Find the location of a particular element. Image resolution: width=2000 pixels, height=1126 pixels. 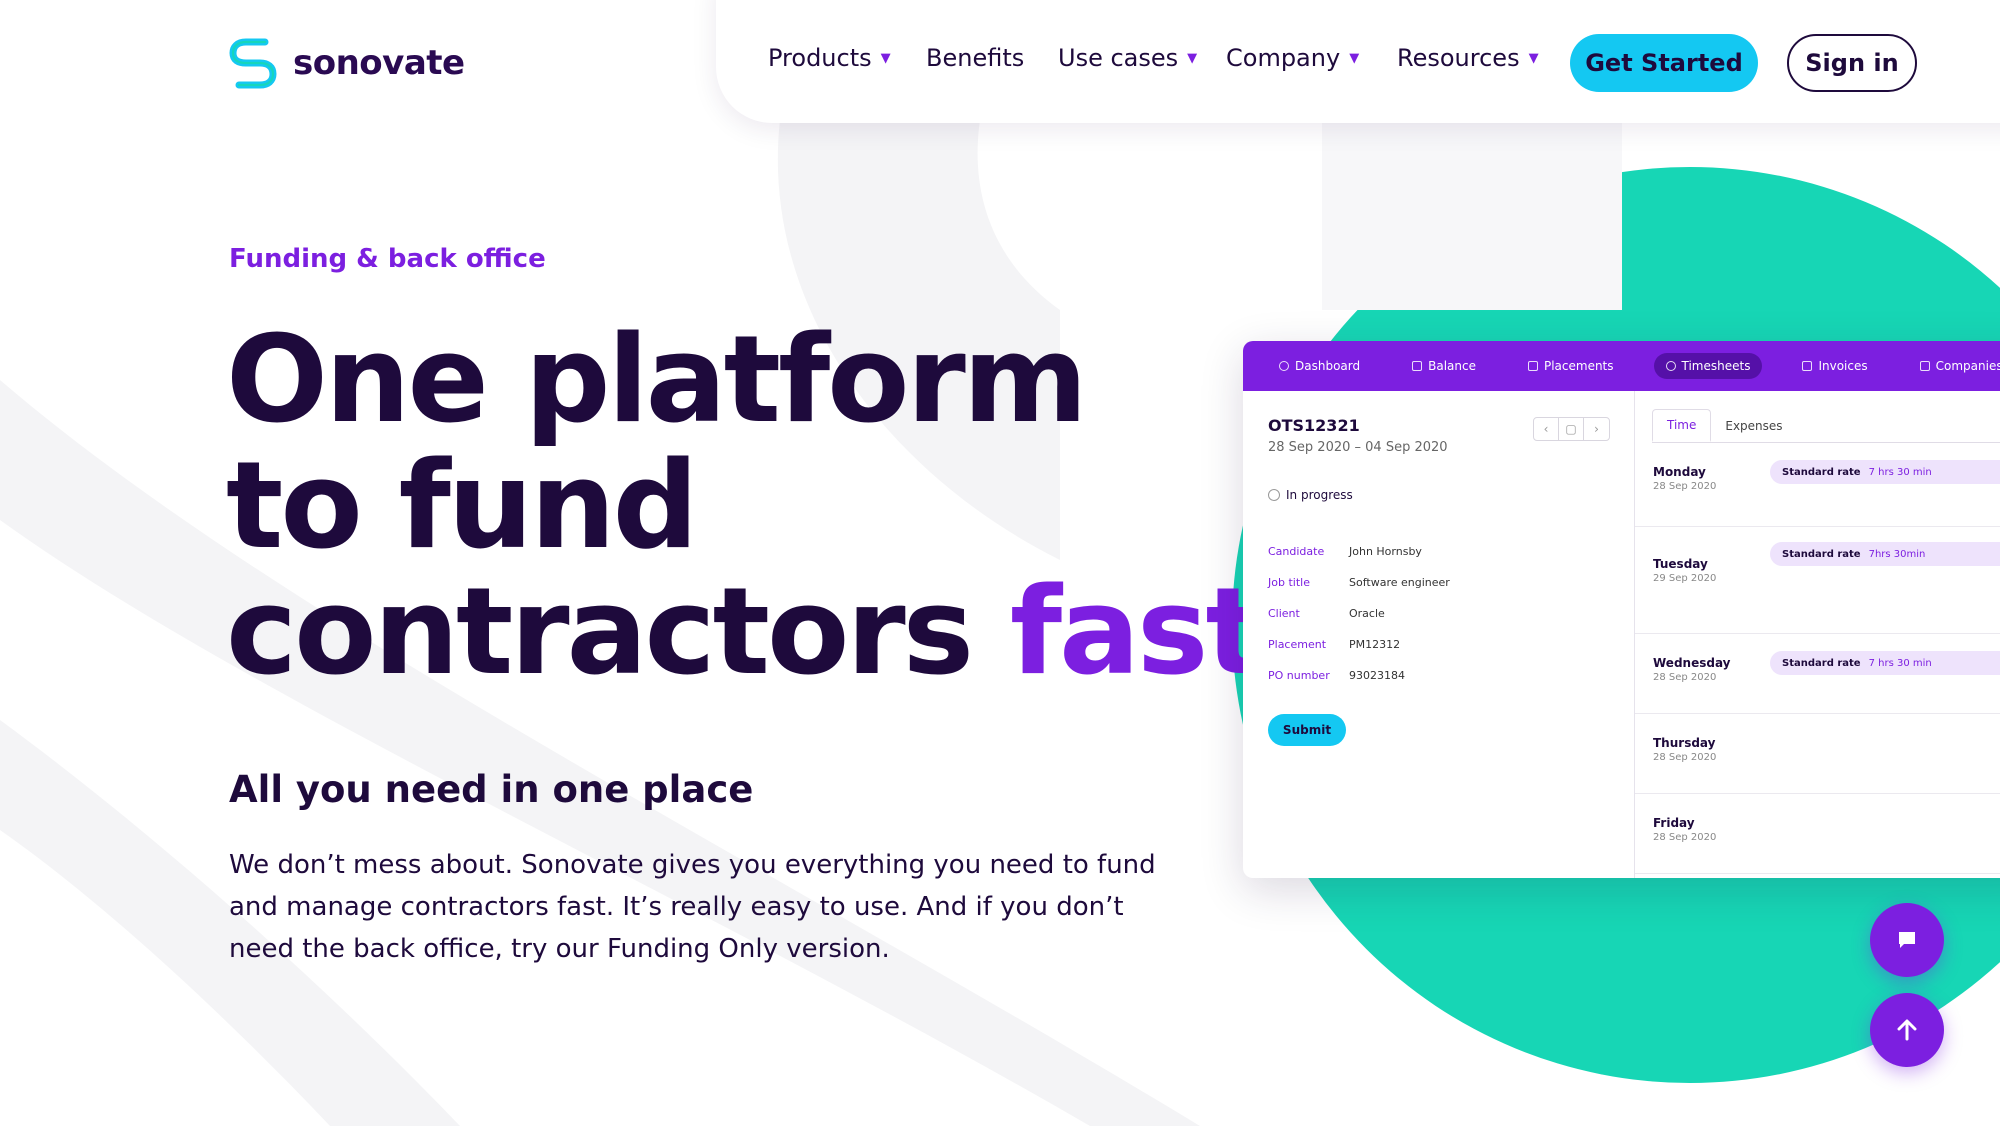

nav-products-label: Products is located at coordinates (820, 58).